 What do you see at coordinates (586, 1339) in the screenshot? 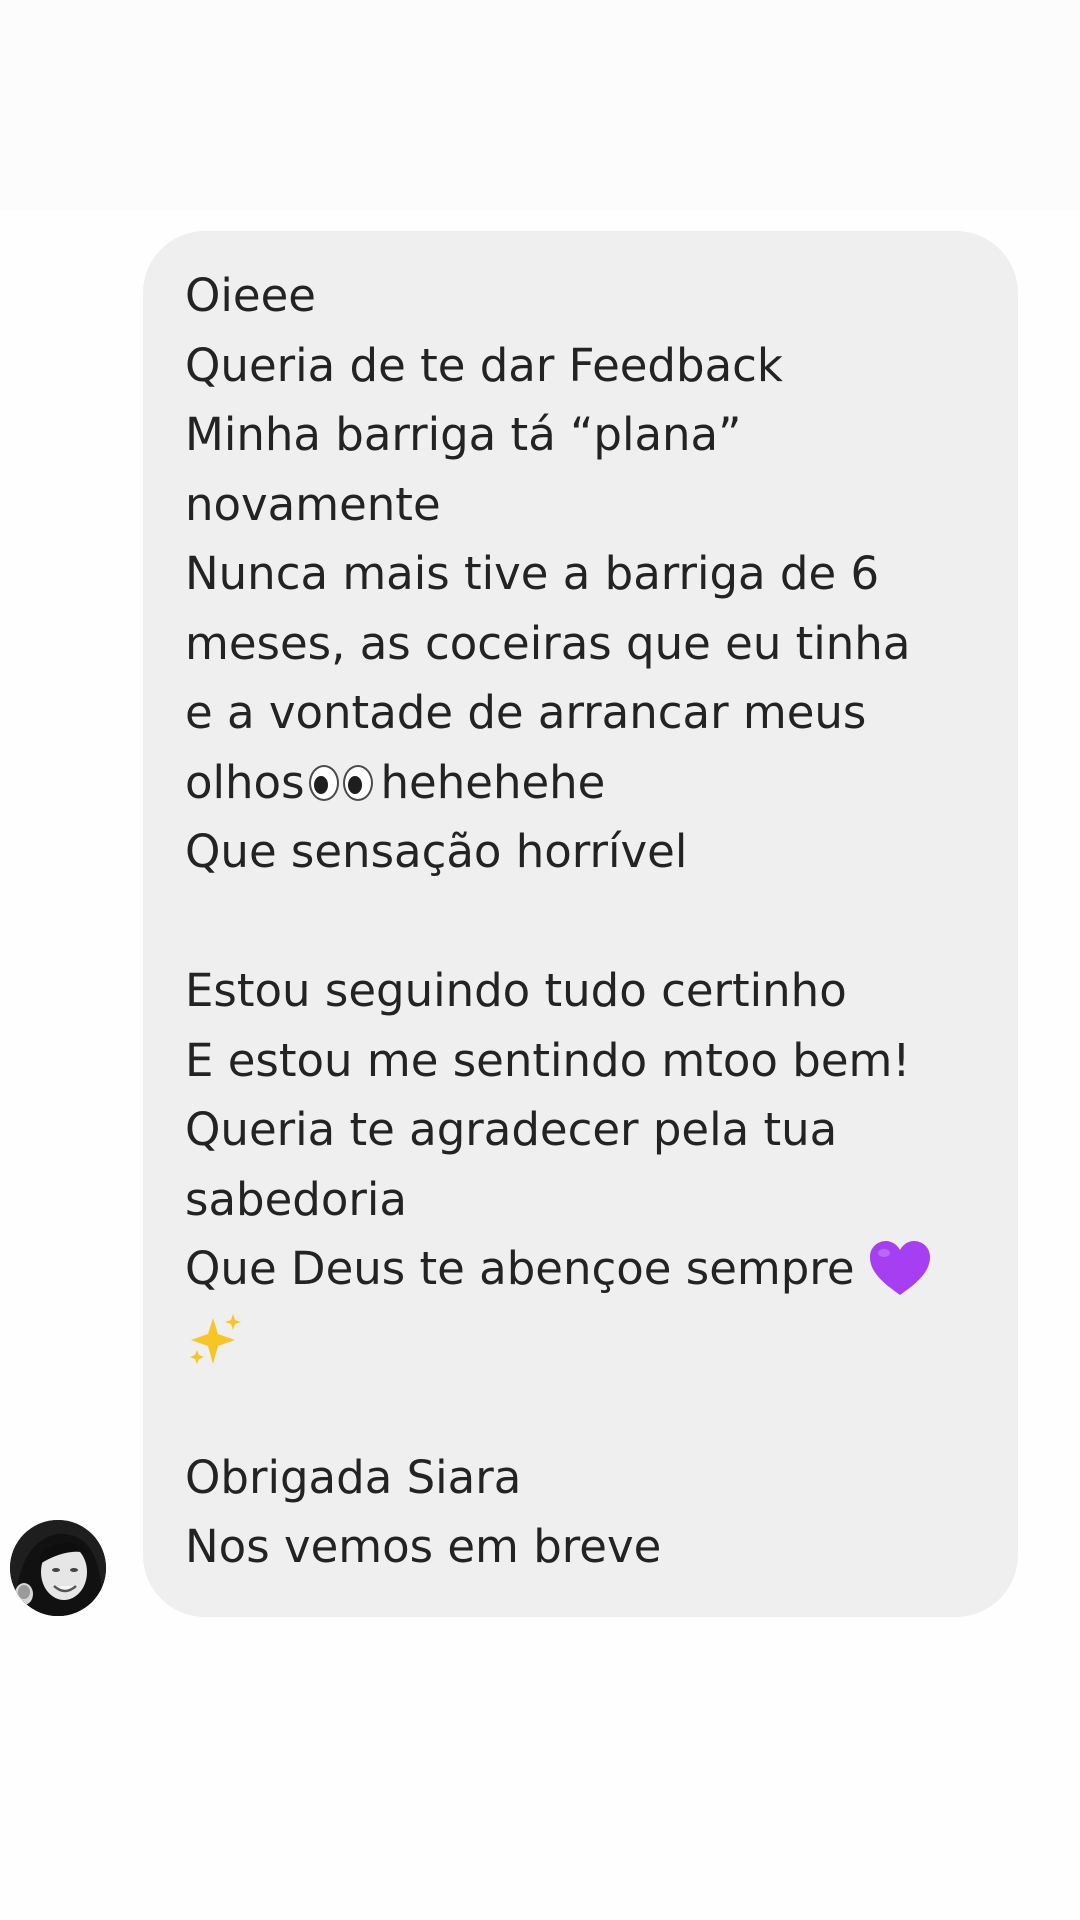
I see `message-line-with-sparkles` at bounding box center [586, 1339].